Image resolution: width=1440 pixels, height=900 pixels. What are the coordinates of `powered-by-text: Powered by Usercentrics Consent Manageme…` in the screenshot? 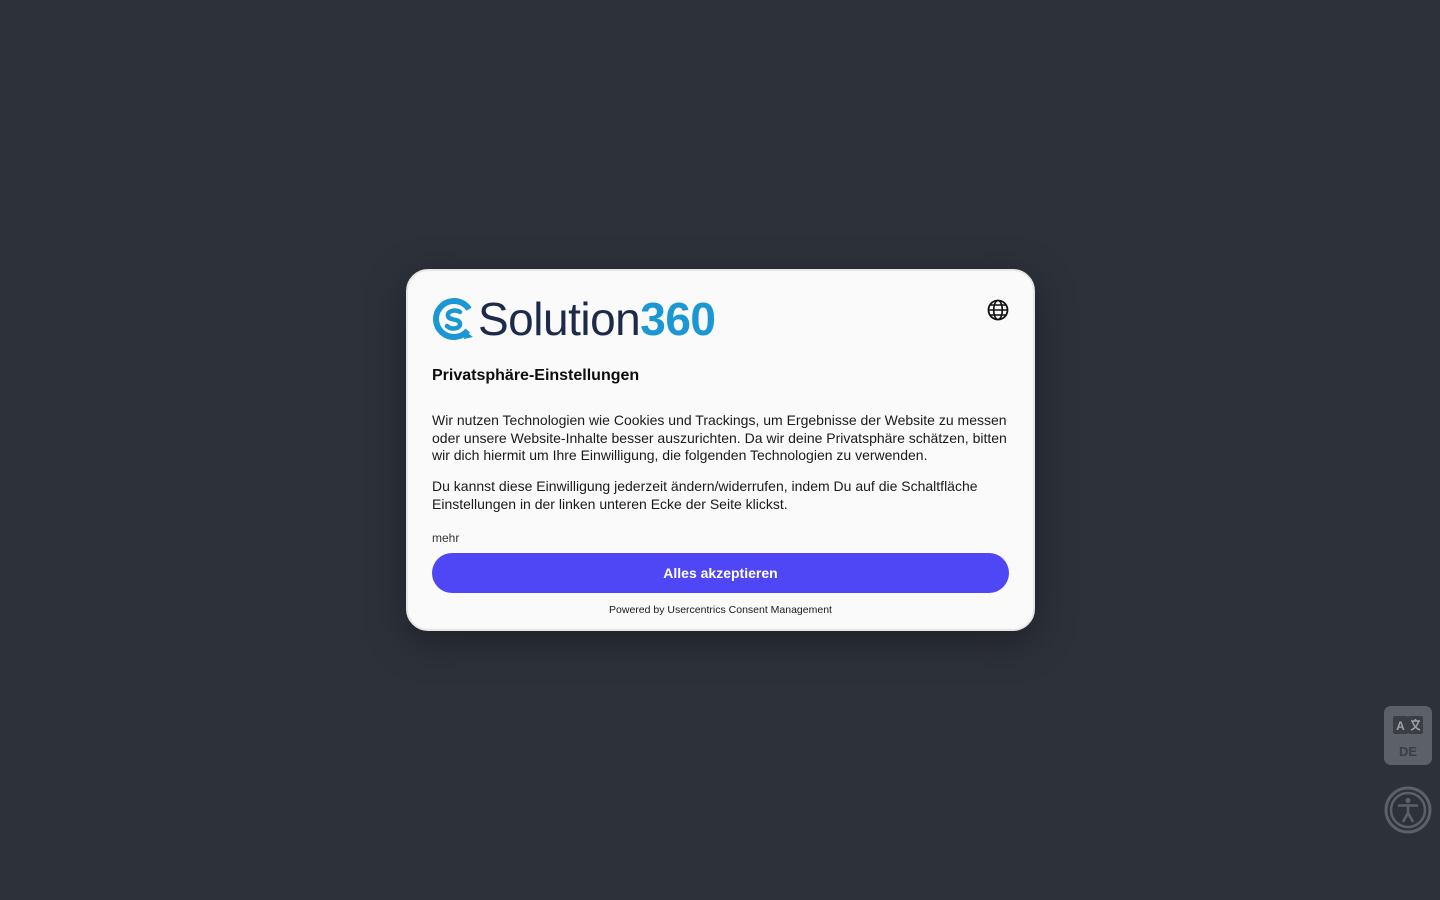 It's located at (720, 610).